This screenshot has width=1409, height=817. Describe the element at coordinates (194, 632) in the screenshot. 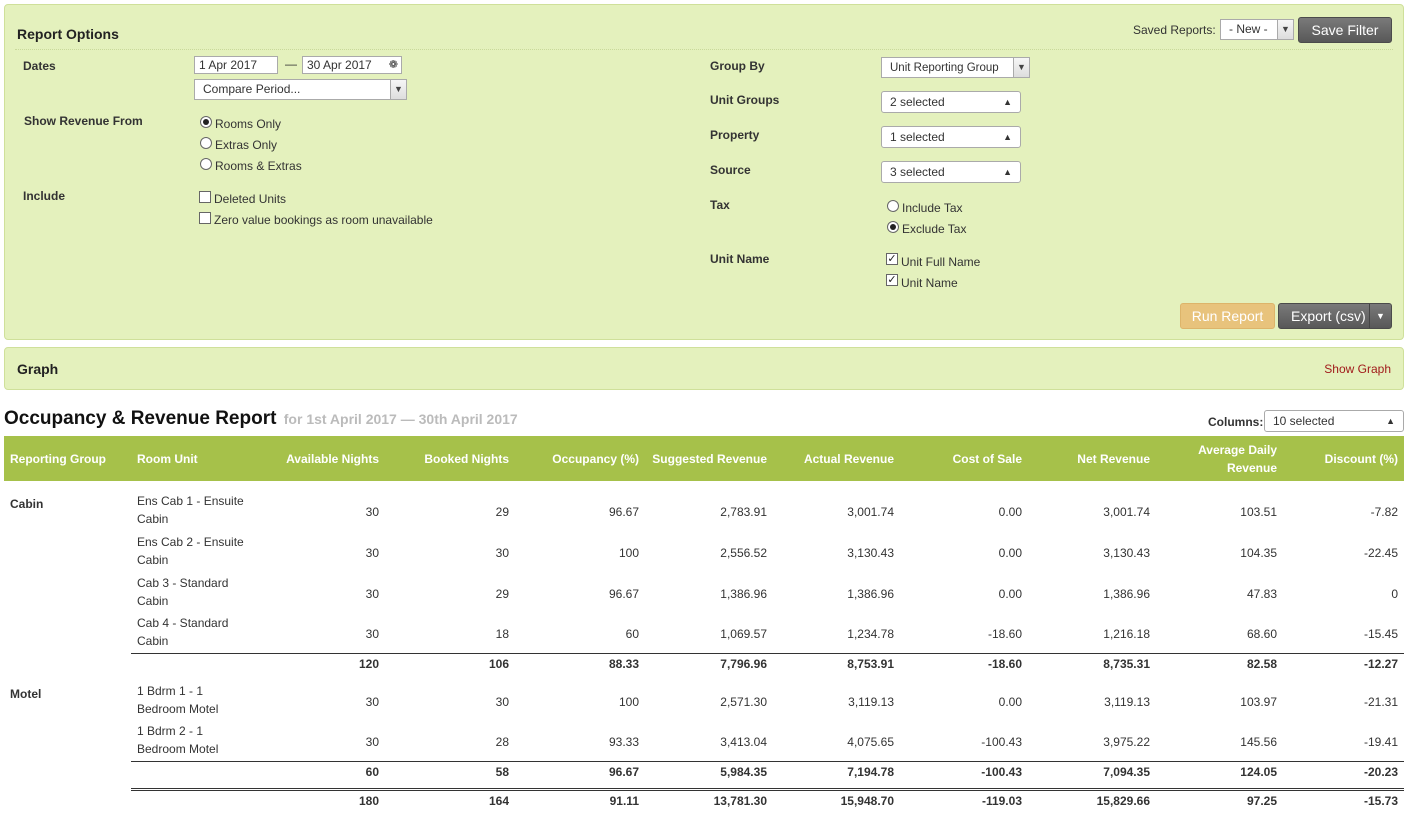

I see `room-unit-link: Cab 4 - Standard Cabin` at that location.